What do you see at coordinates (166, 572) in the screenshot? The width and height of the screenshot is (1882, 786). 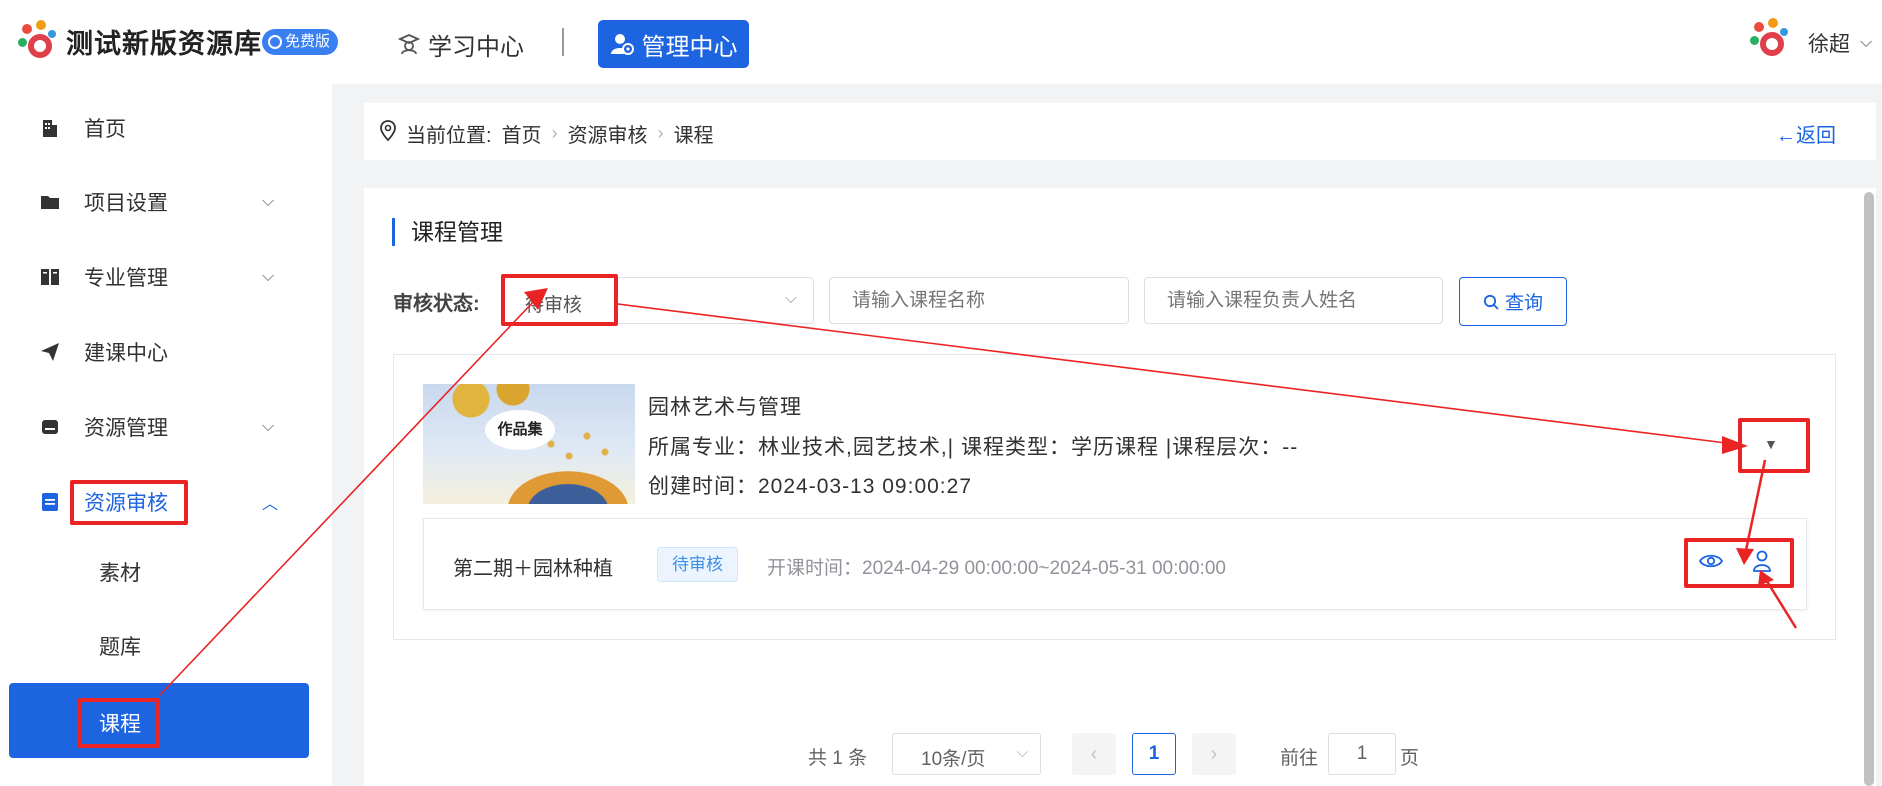 I see `sidebar-subitem-materials: 素材` at bounding box center [166, 572].